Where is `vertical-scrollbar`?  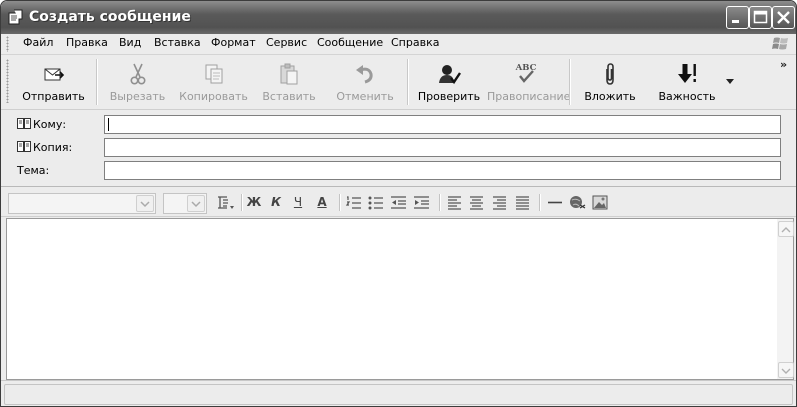 vertical-scrollbar is located at coordinates (785, 299).